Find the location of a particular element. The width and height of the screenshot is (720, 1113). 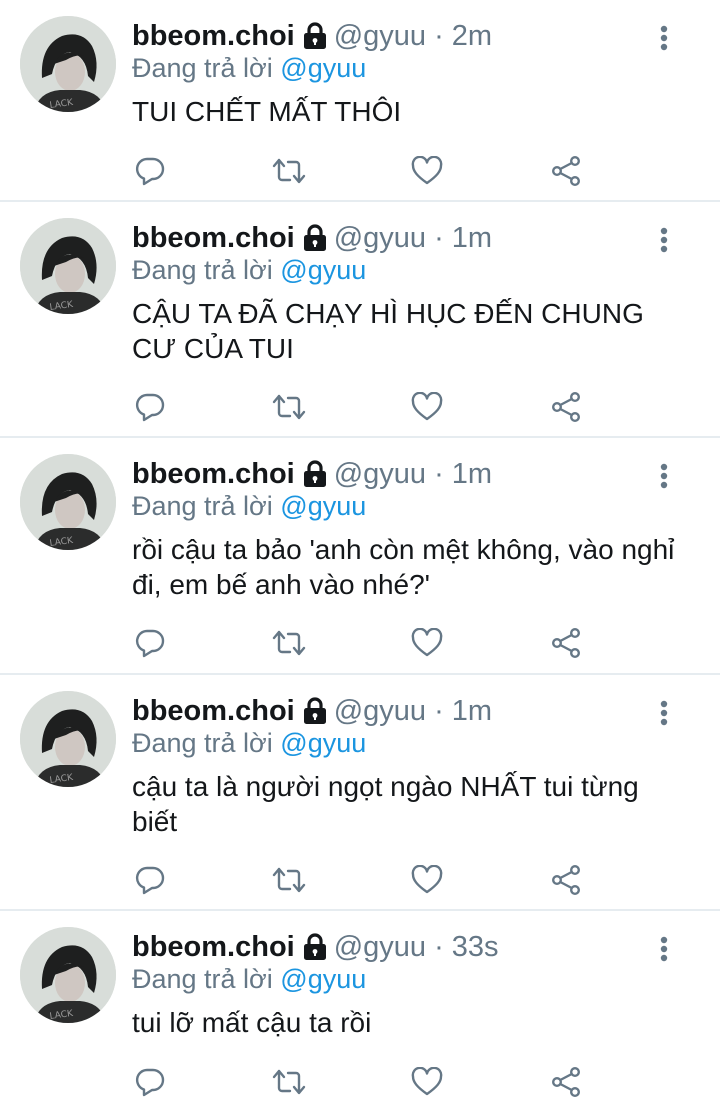

timestamp: 33s is located at coordinates (475, 947).